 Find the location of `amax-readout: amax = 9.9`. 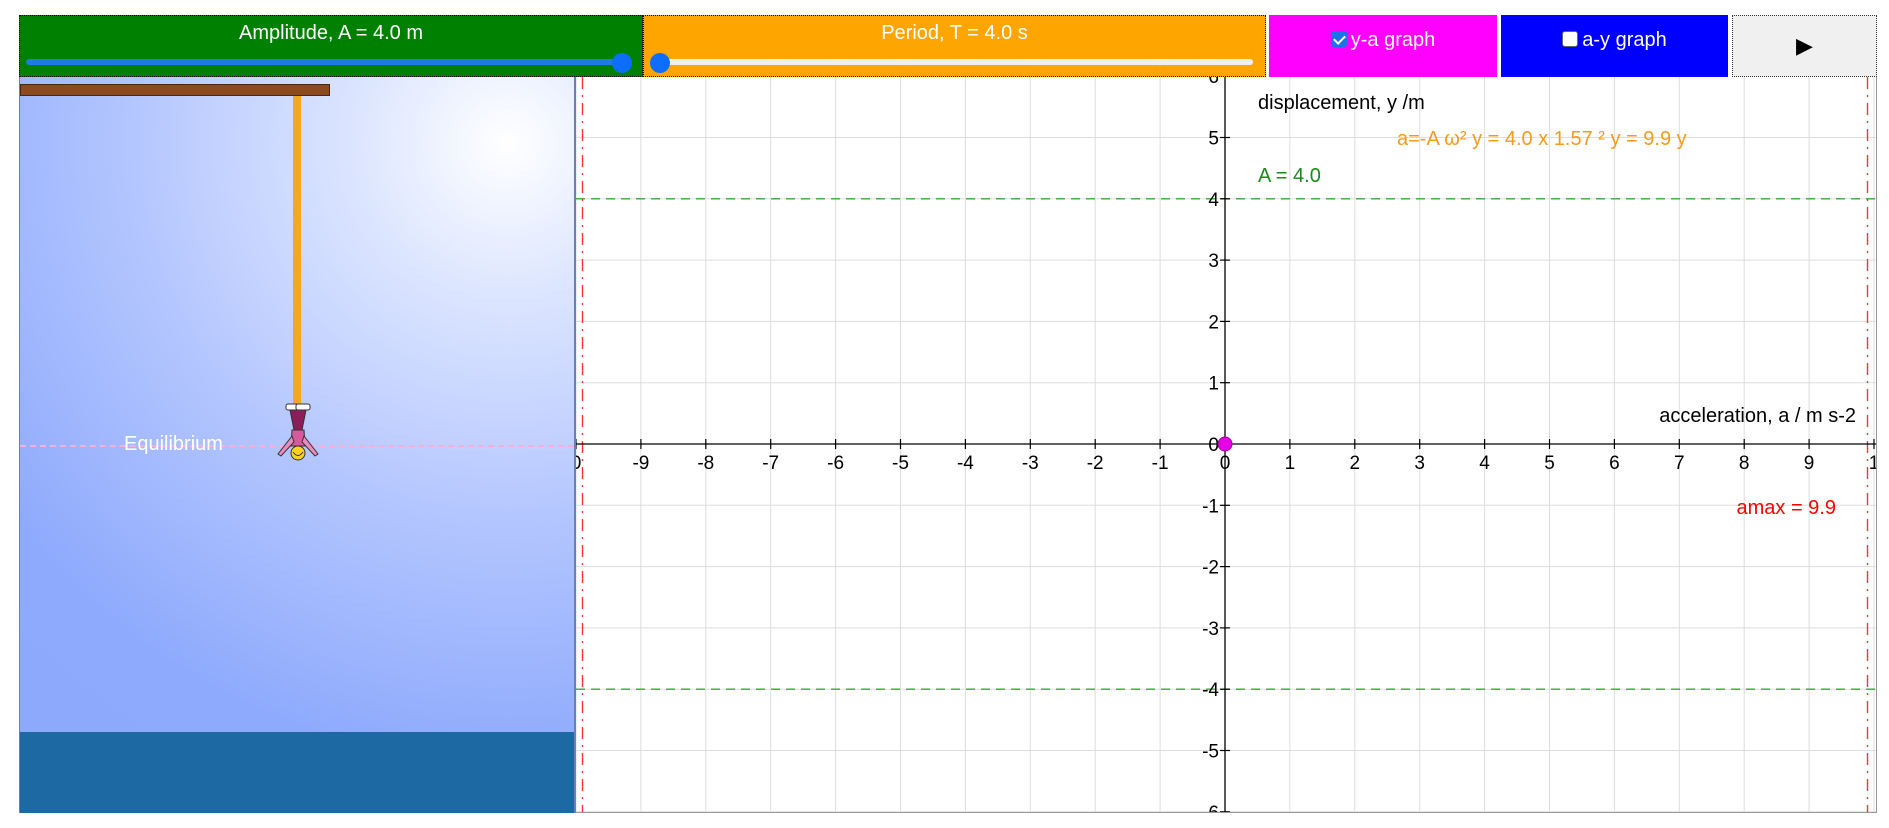

amax-readout: amax = 9.9 is located at coordinates (1786, 508).